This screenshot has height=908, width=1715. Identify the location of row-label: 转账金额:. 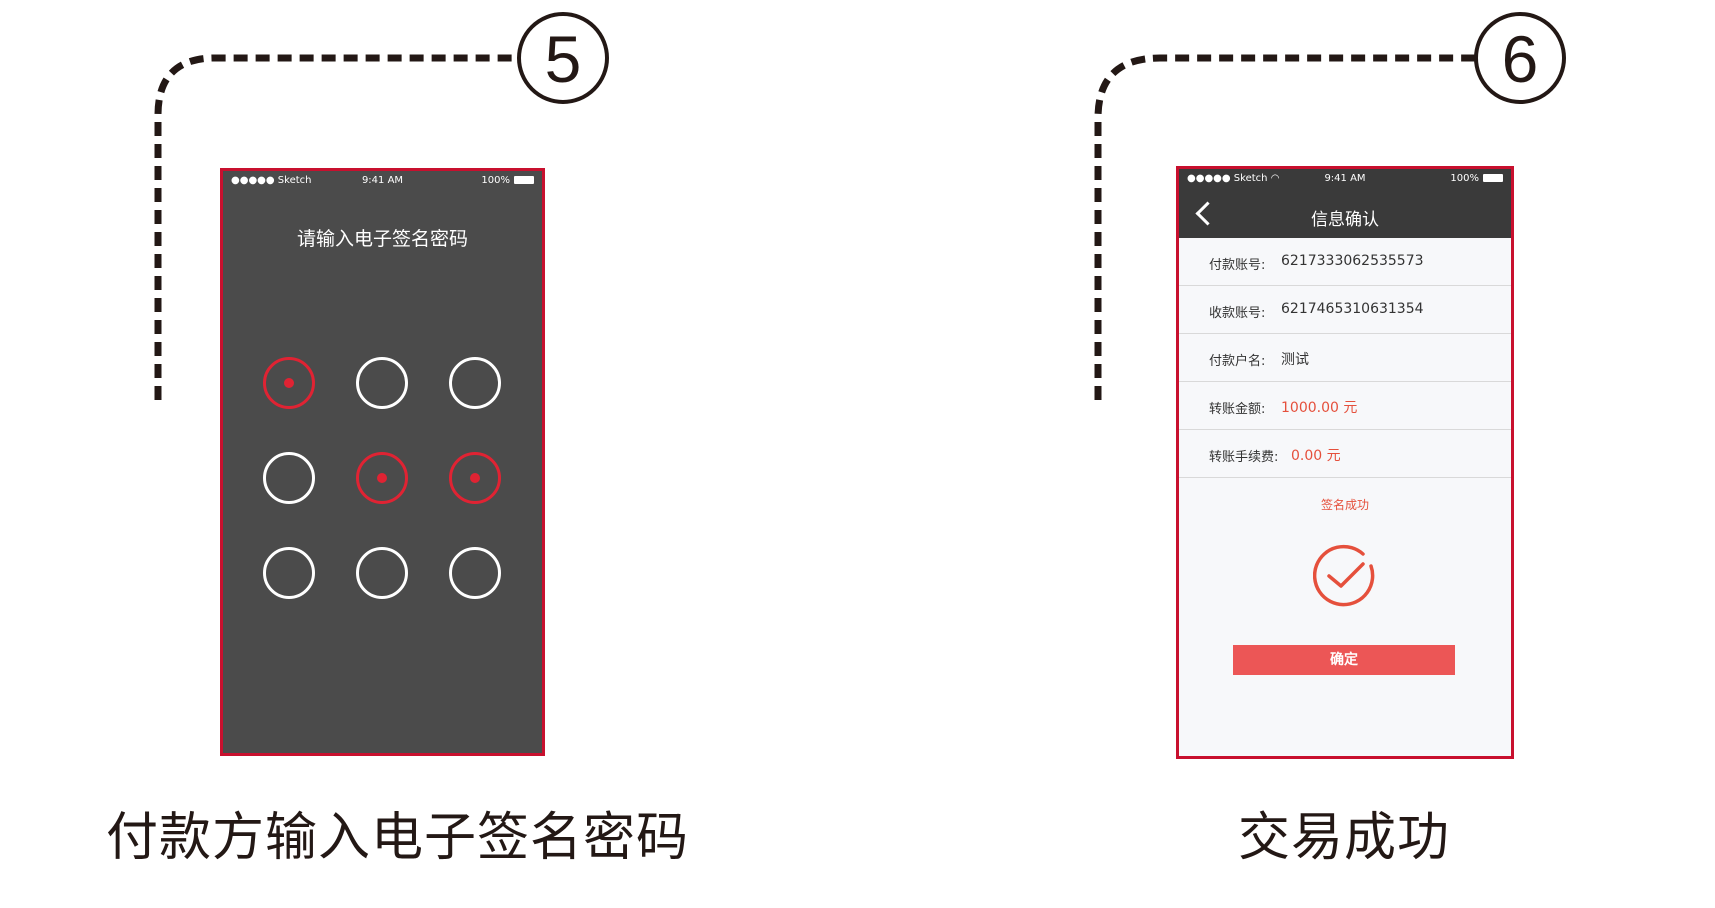
(1237, 409).